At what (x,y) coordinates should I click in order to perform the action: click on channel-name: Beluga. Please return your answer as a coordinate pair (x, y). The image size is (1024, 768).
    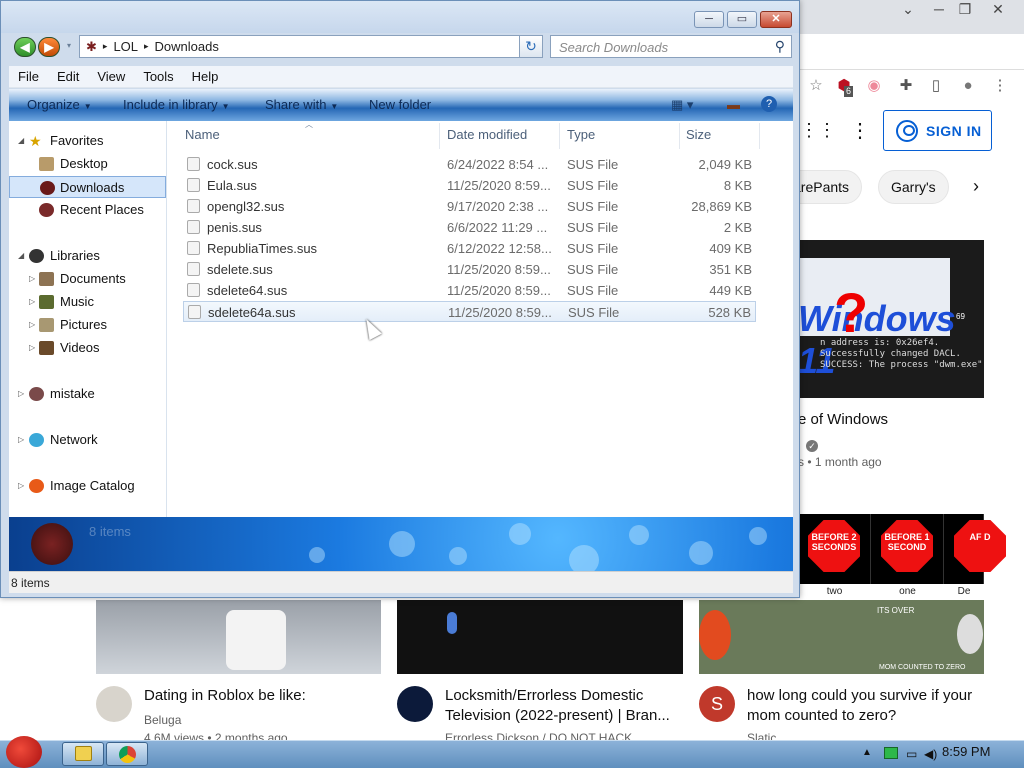
    Looking at the image, I should click on (162, 720).